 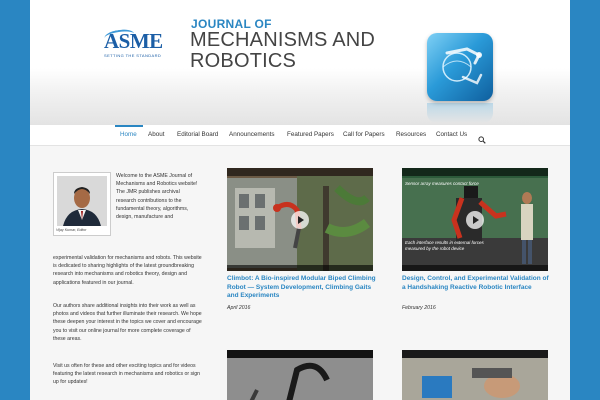 I want to click on video-caption-top: Sensor array measures contact force, so click(x=442, y=183).